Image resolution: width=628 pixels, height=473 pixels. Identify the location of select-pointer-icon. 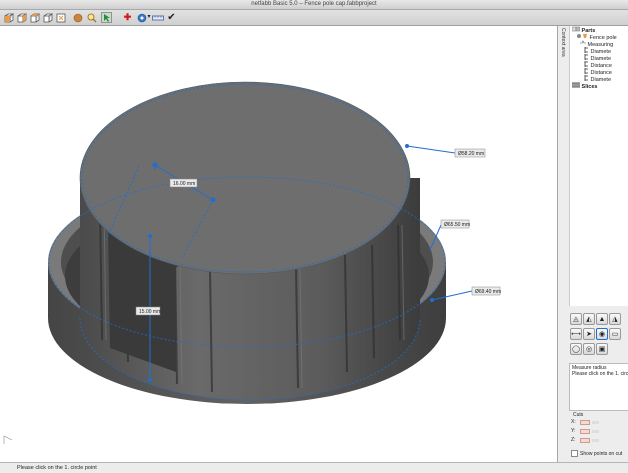
(106, 17).